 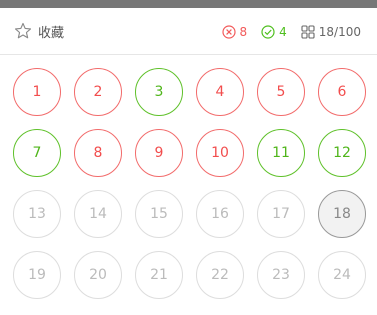 I want to click on question-number-button: 15, so click(x=159, y=214).